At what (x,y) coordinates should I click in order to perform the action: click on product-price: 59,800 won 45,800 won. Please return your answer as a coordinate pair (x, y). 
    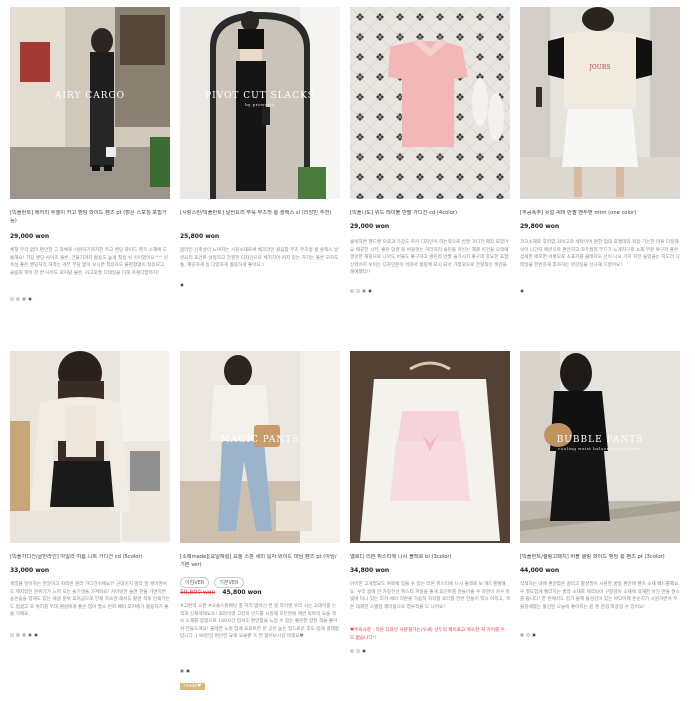
    Looking at the image, I should click on (221, 592).